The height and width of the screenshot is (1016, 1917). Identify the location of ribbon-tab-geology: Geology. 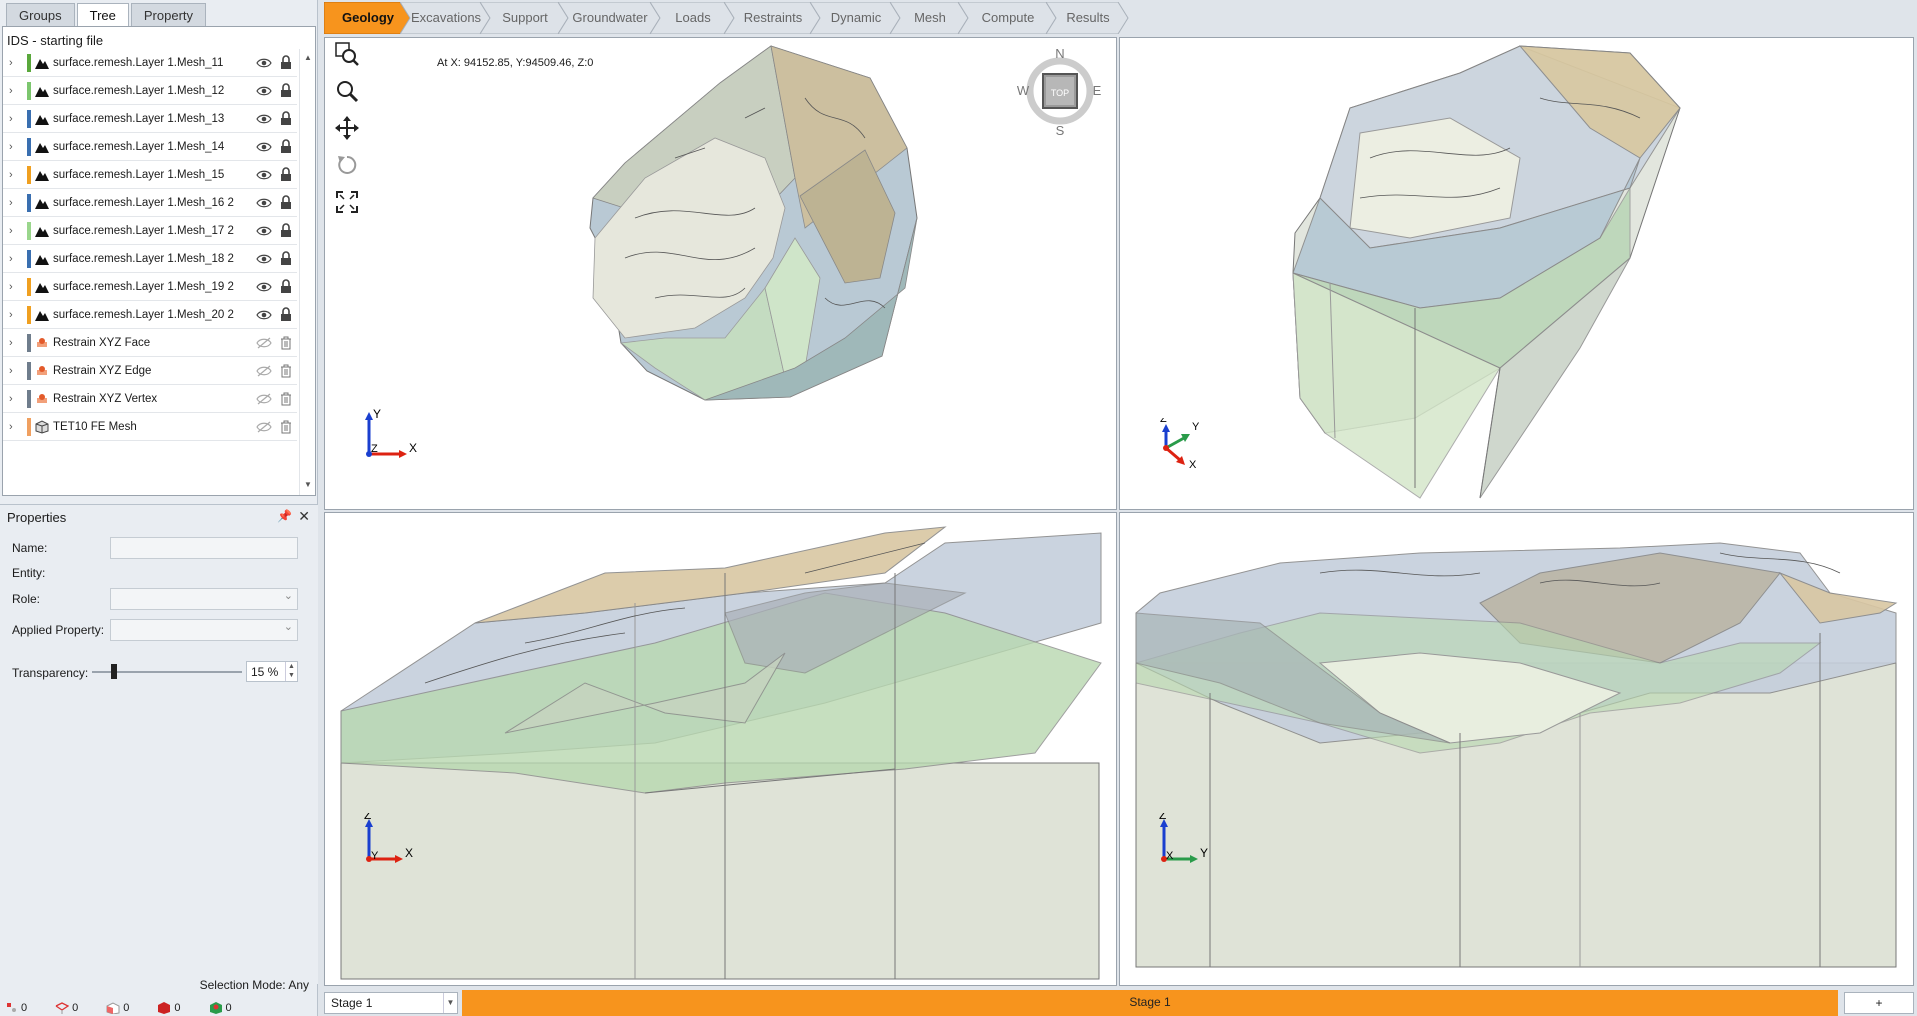
(368, 18).